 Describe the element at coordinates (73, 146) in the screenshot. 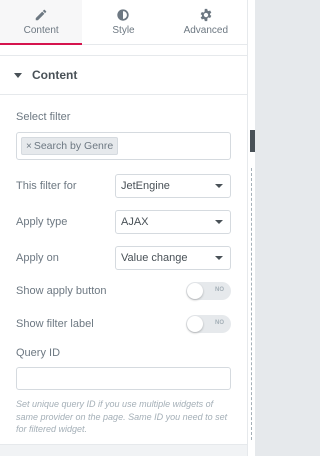

I see `chip-label: Search by Genre` at that location.